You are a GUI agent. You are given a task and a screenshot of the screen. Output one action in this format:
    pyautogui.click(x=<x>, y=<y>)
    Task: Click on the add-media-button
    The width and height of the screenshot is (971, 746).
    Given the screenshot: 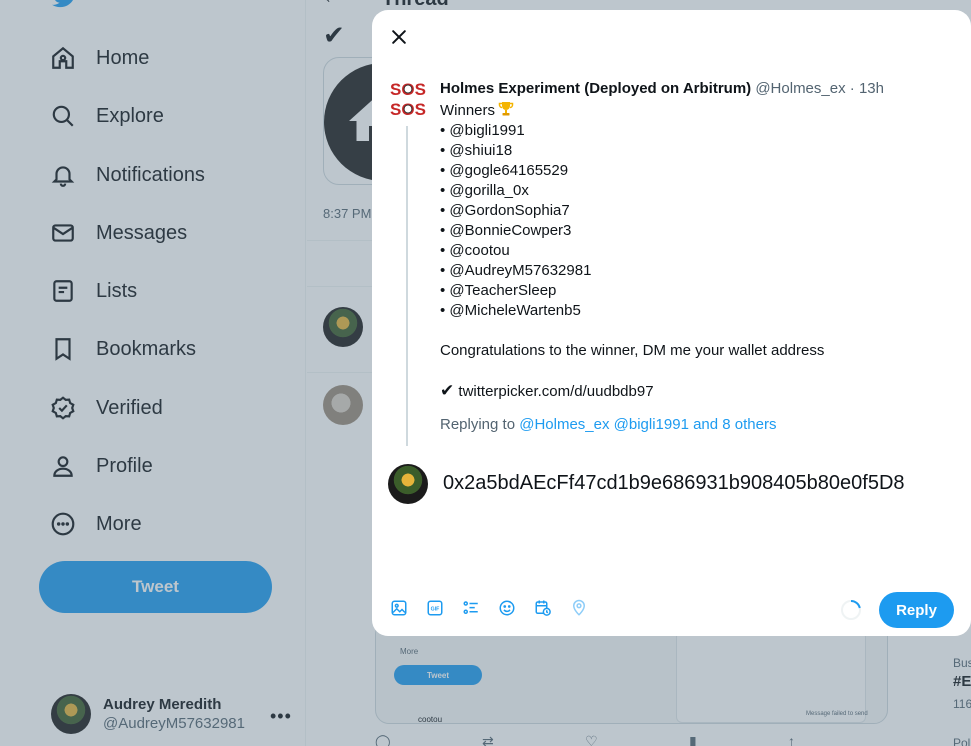 What is the action you would take?
    pyautogui.click(x=399, y=608)
    